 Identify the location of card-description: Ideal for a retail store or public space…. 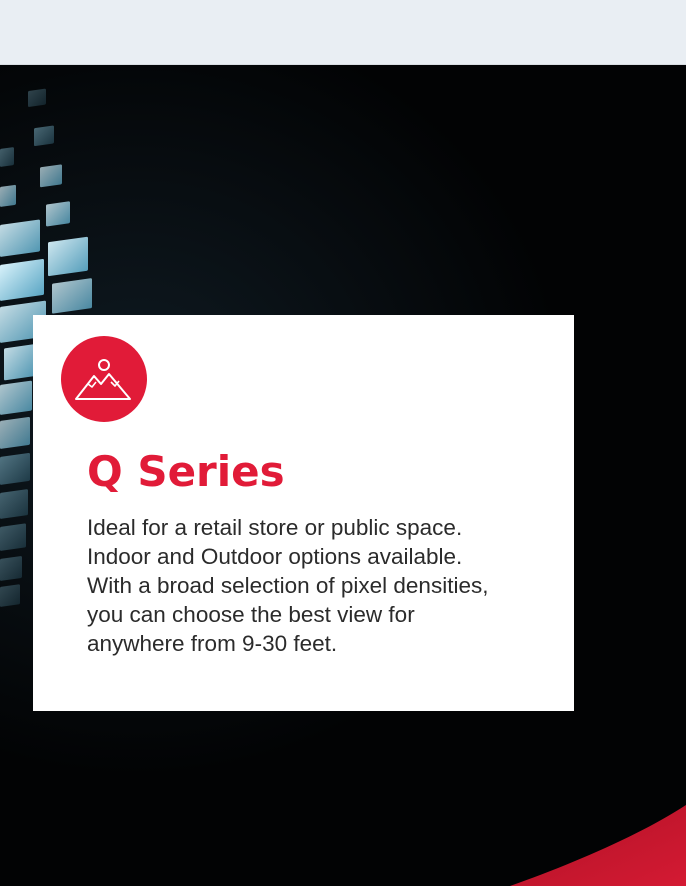
(288, 585).